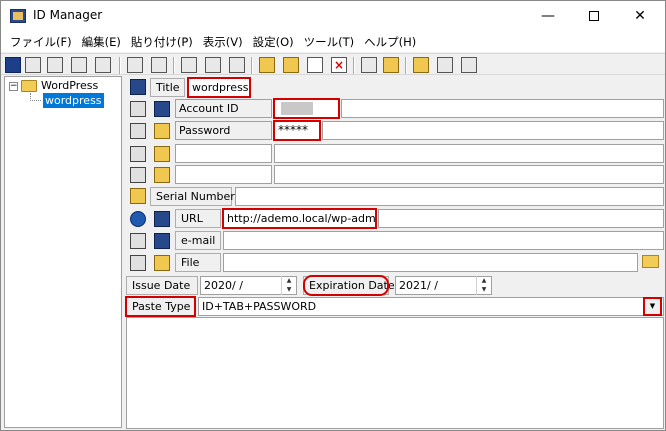 This screenshot has height=431, width=666. Describe the element at coordinates (339, 65) in the screenshot. I see `delete-icon` at that location.